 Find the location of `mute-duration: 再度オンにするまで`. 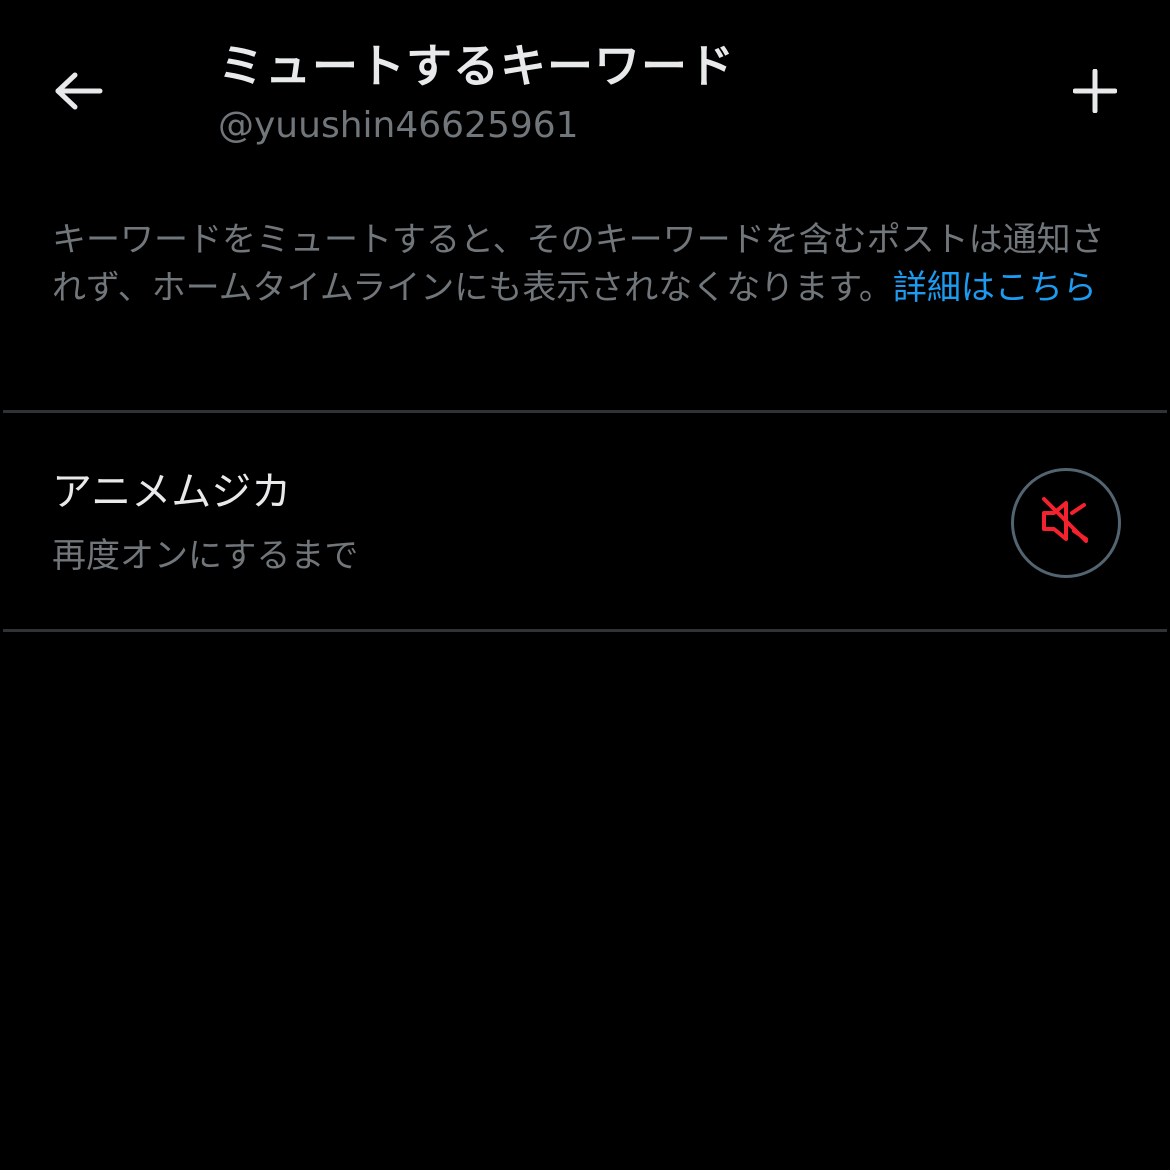

mute-duration: 再度オンにするまで is located at coordinates (205, 556).